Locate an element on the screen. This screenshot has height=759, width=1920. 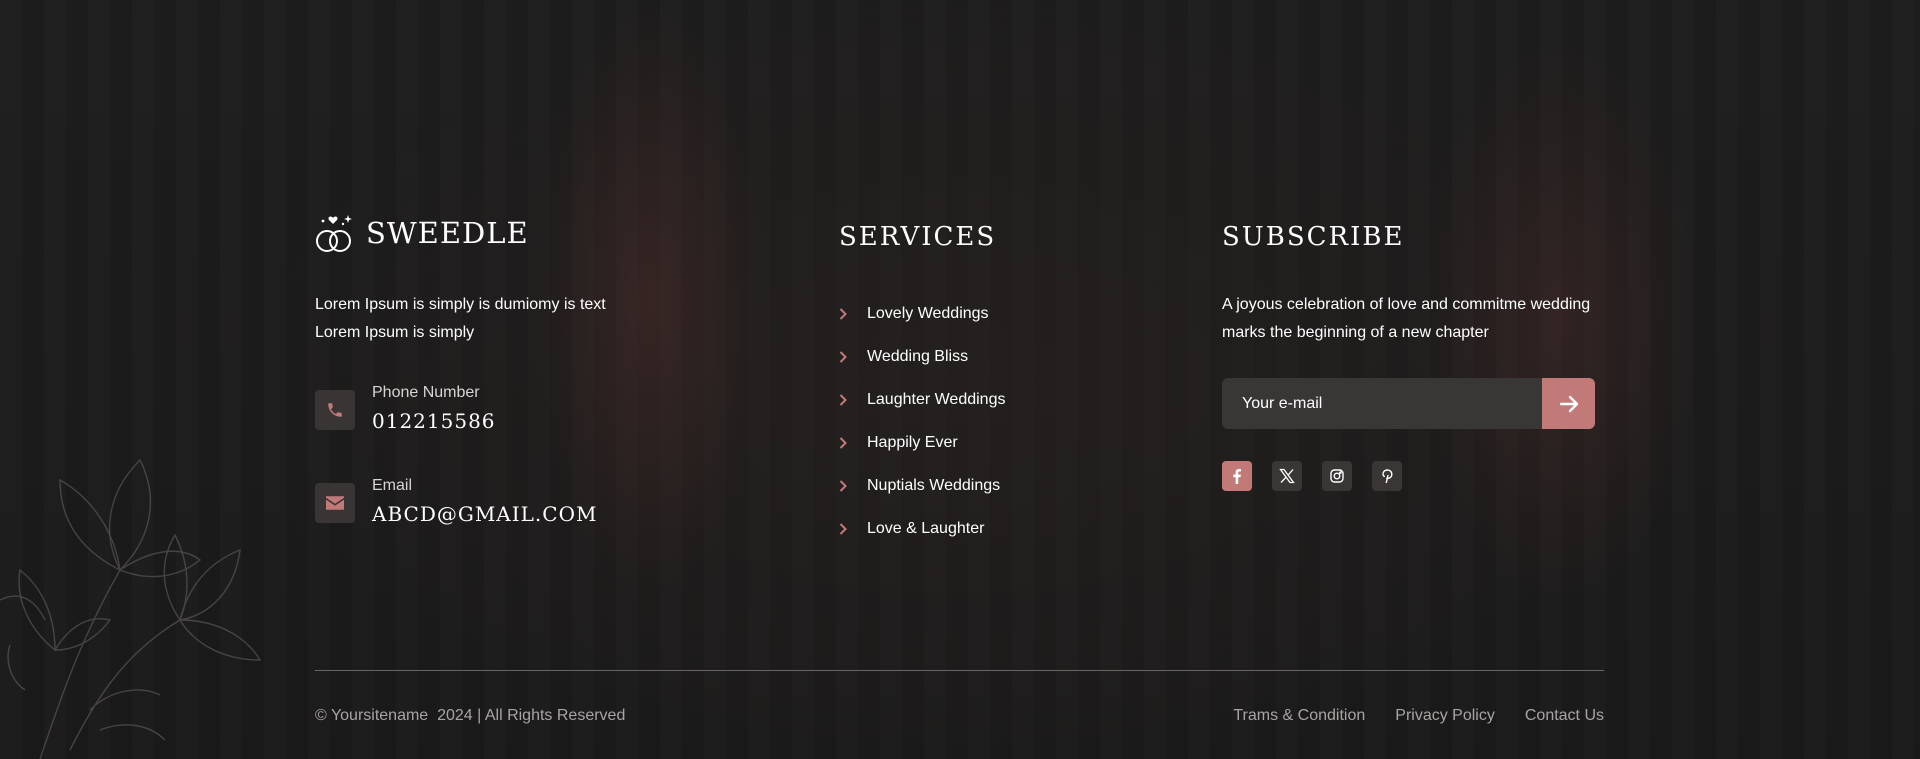
service-link: Lovely Weddings is located at coordinates (922, 313).